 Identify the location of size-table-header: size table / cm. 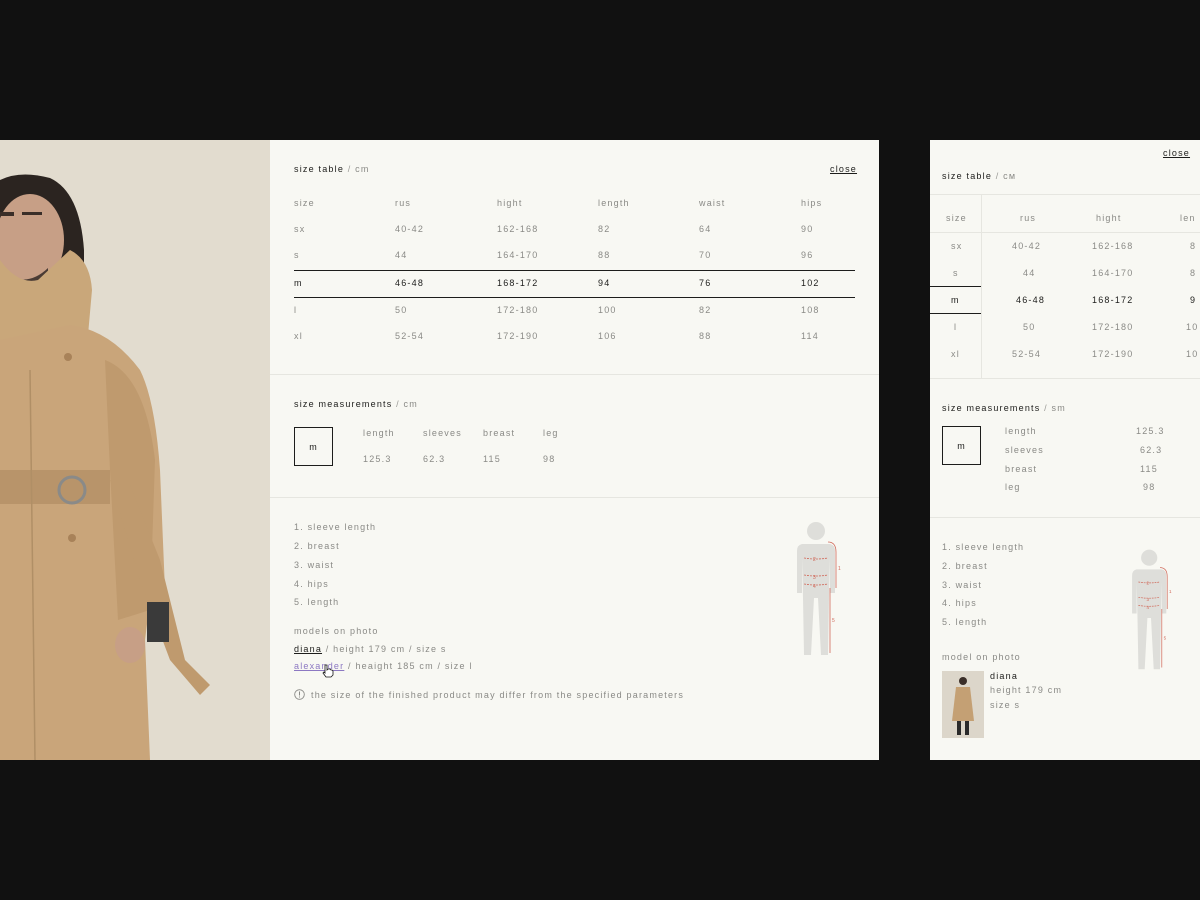
(332, 169).